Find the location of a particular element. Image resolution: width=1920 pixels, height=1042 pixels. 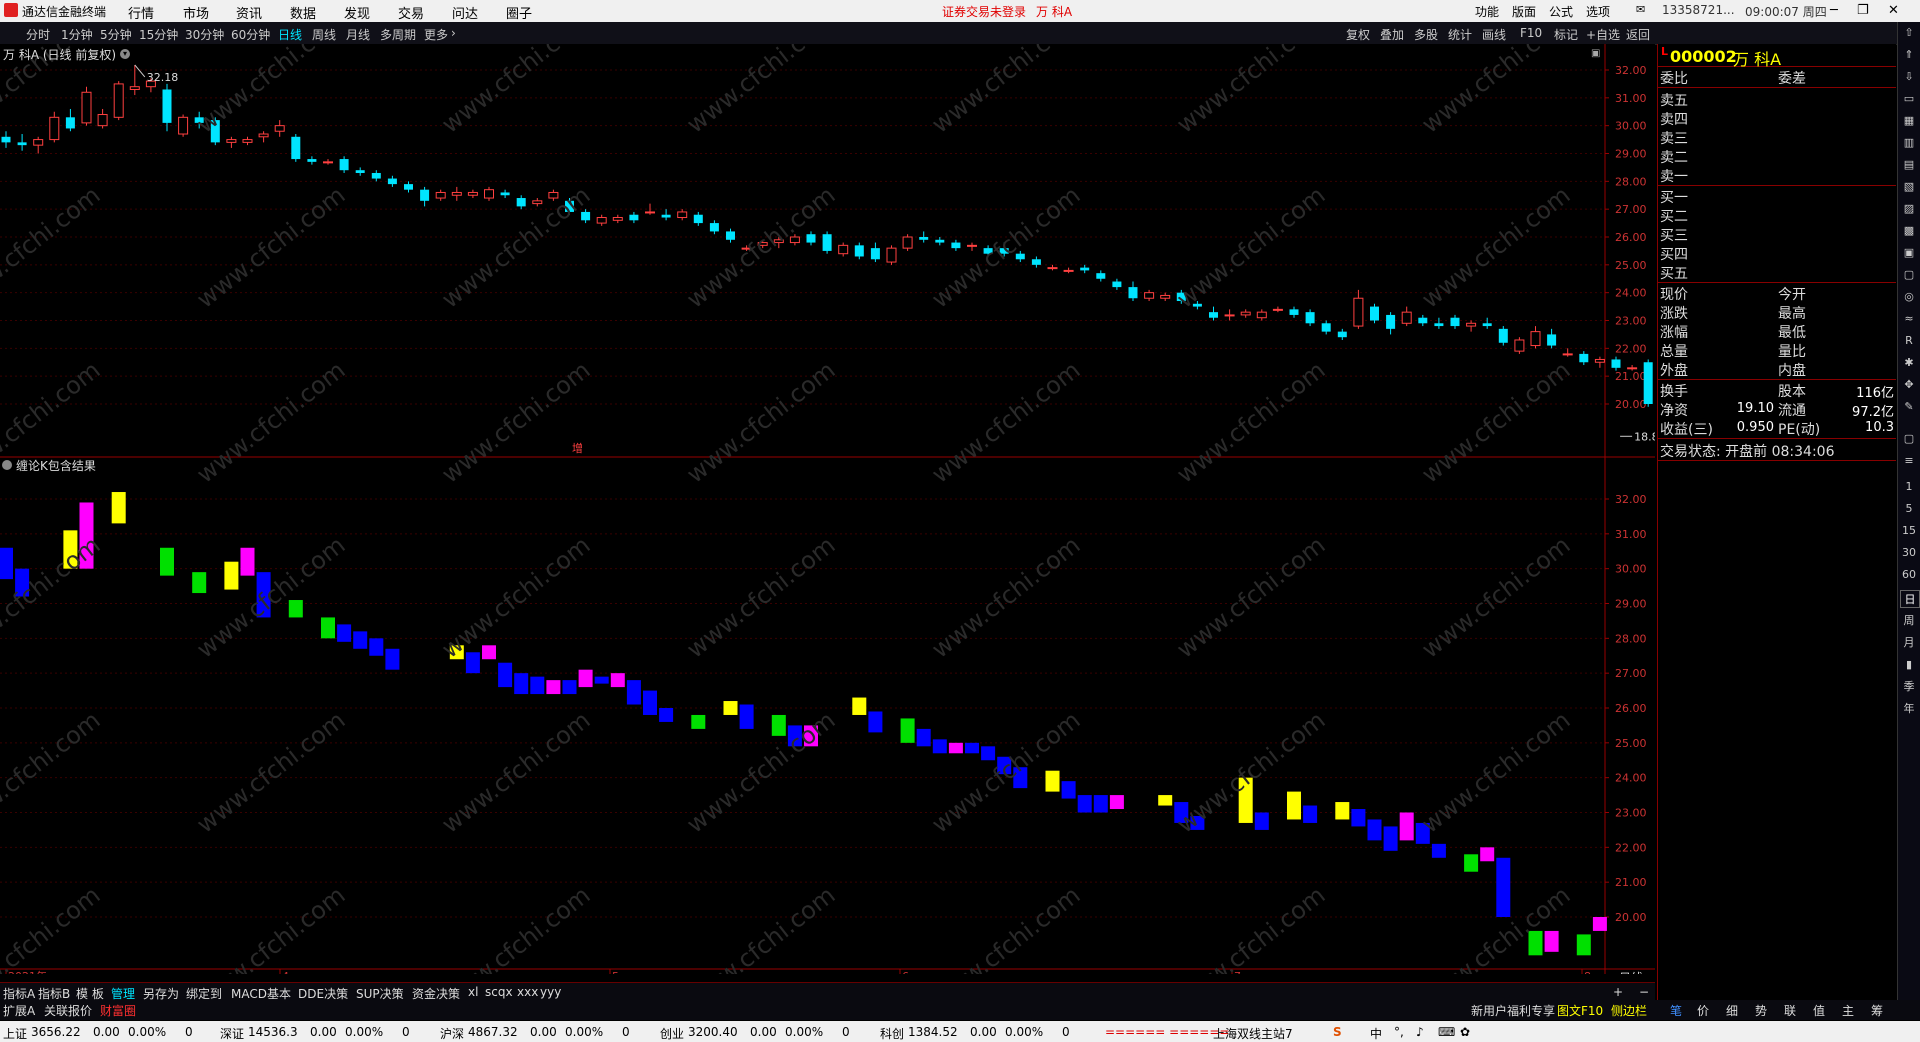

menu-data: 数据 is located at coordinates (303, 12).